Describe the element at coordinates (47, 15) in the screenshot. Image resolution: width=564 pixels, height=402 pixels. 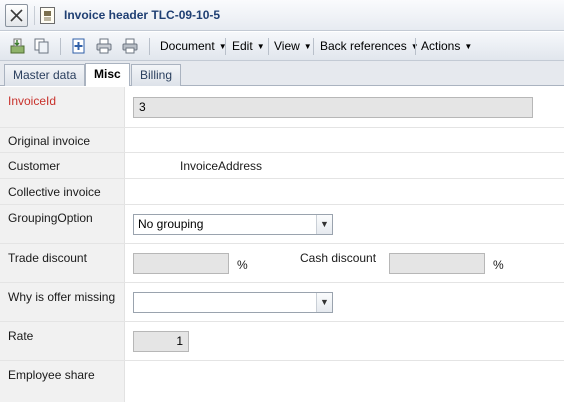
I see `invoice-document-icon` at that location.